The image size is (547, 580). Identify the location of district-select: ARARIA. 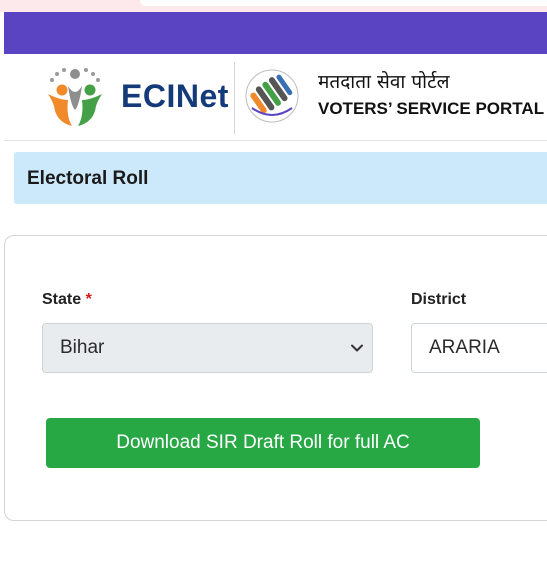
(479, 348).